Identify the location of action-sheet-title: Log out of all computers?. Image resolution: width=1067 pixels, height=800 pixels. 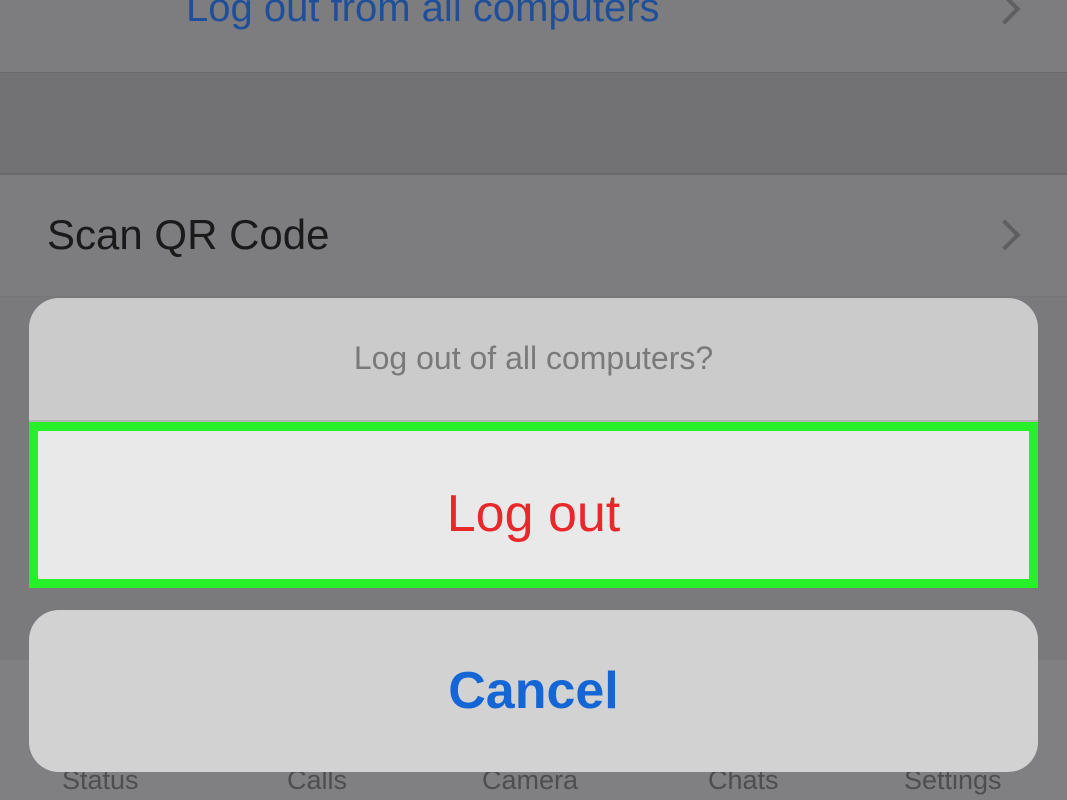
(533, 358).